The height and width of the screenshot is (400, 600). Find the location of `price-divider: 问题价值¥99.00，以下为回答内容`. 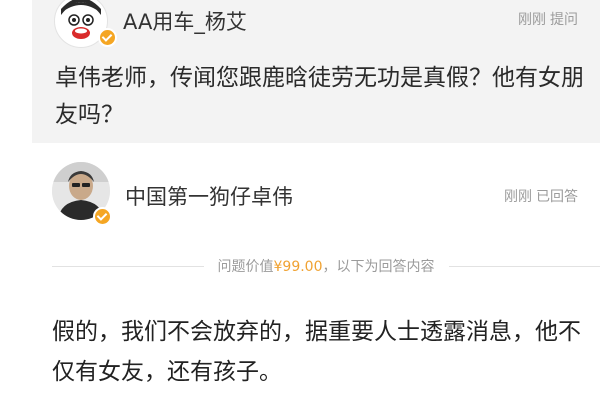

price-divider: 问题价值¥99.00，以下为回答内容 is located at coordinates (326, 266).